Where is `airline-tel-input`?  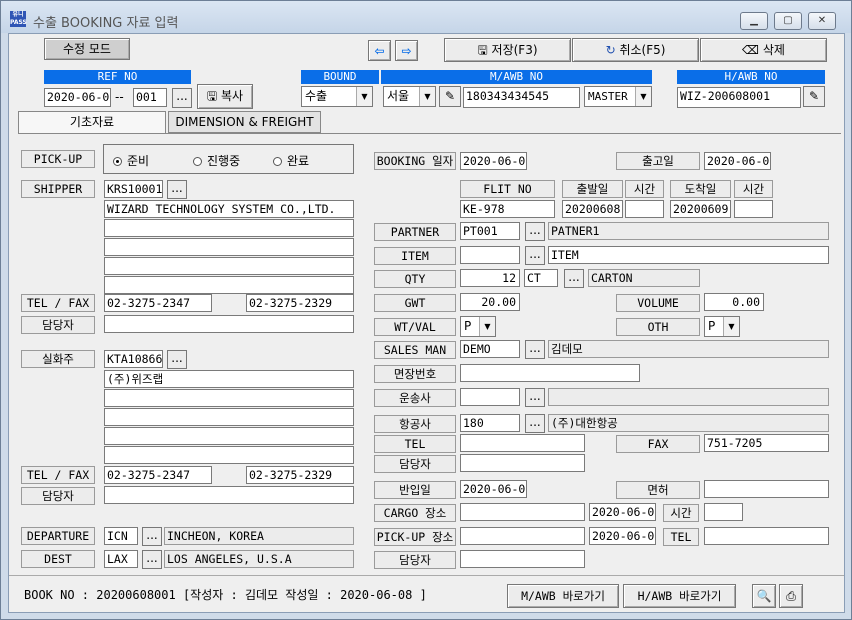 airline-tel-input is located at coordinates (522, 443).